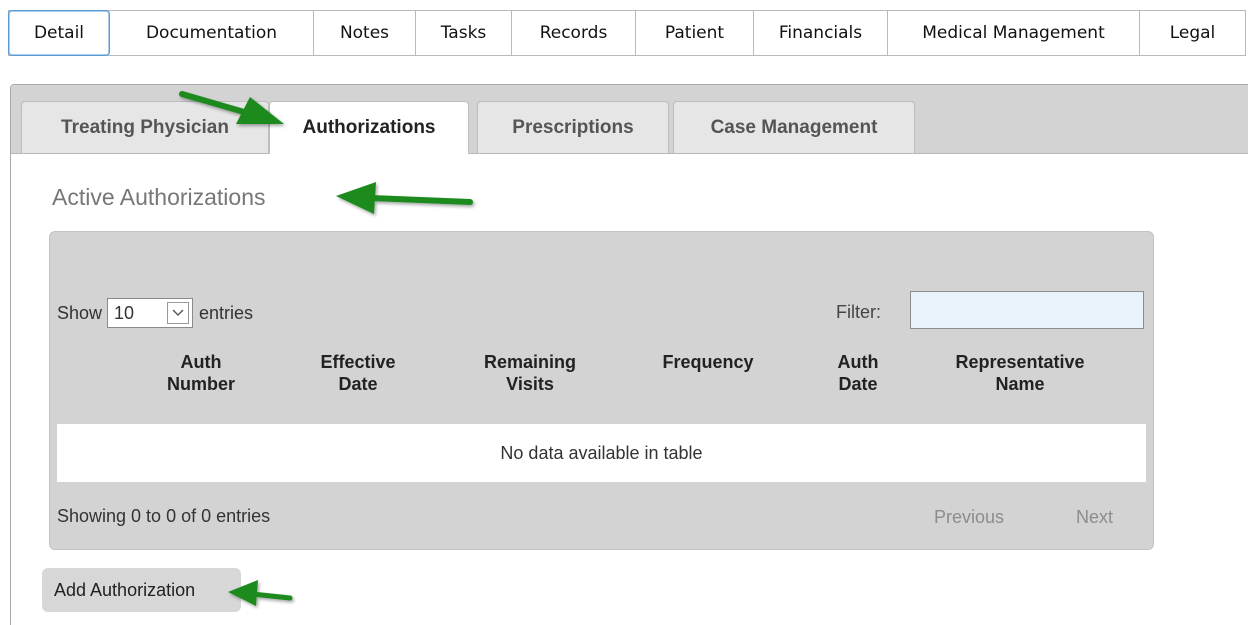 Image resolution: width=1248 pixels, height=625 pixels. What do you see at coordinates (1020, 373) in the screenshot?
I see `column-header-representative-name: Representative Name` at bounding box center [1020, 373].